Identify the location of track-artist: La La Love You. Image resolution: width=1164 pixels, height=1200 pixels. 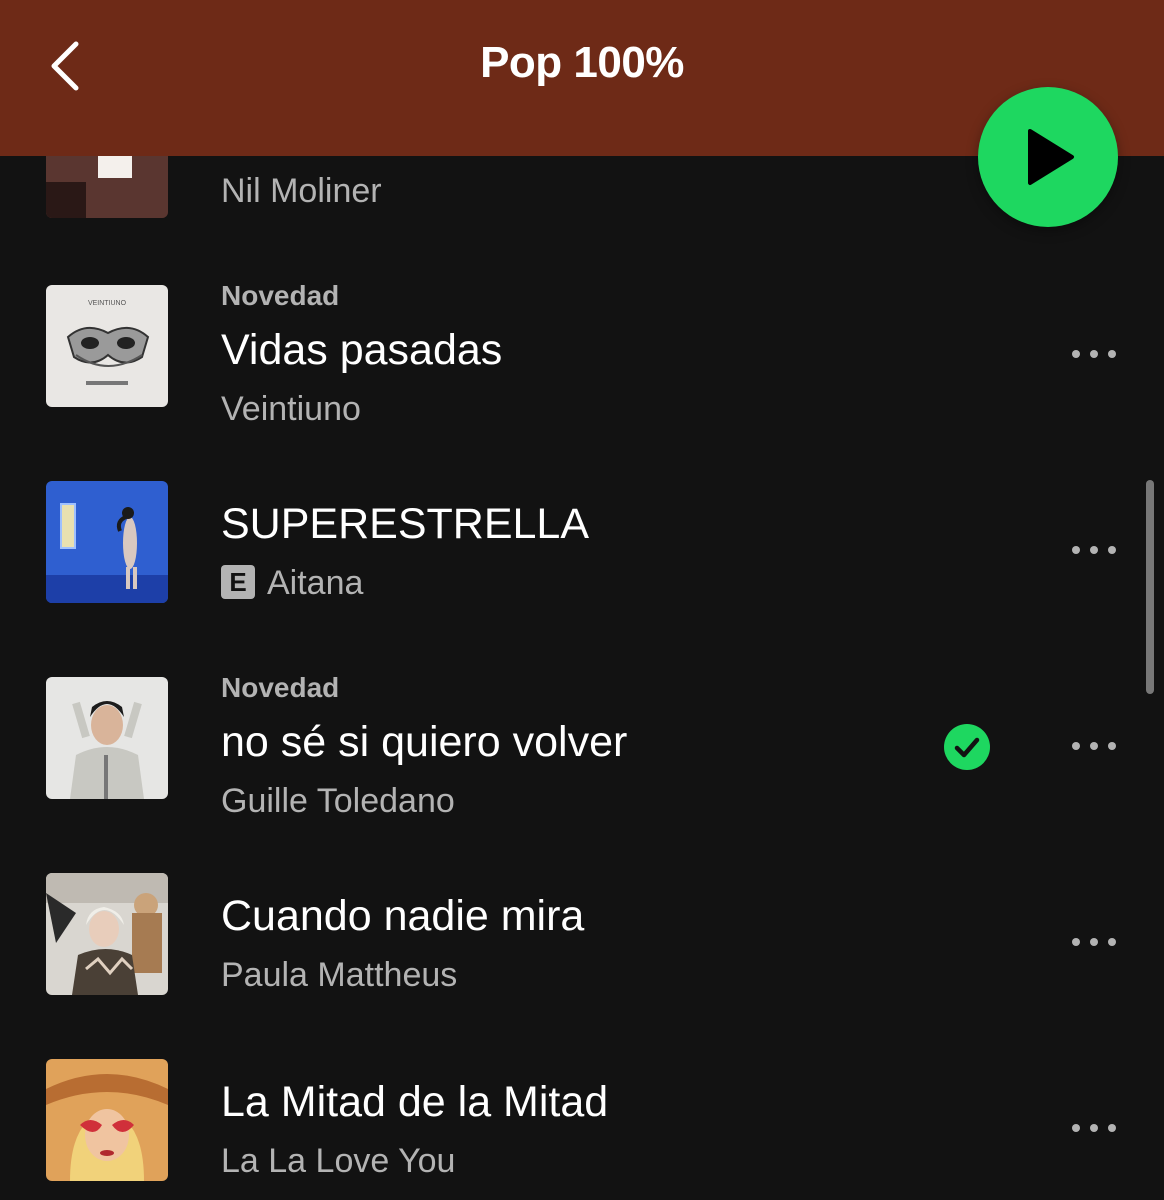
(338, 1161).